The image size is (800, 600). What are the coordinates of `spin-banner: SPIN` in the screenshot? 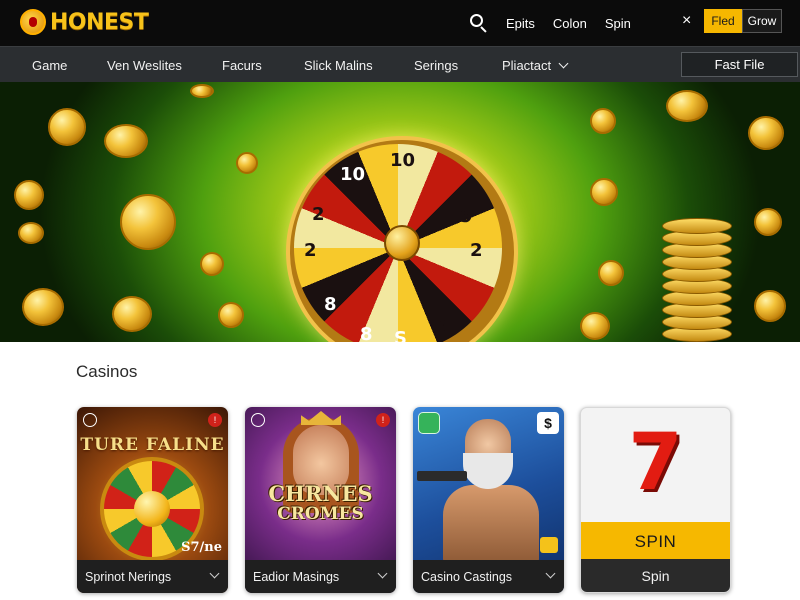 It's located at (655, 542).